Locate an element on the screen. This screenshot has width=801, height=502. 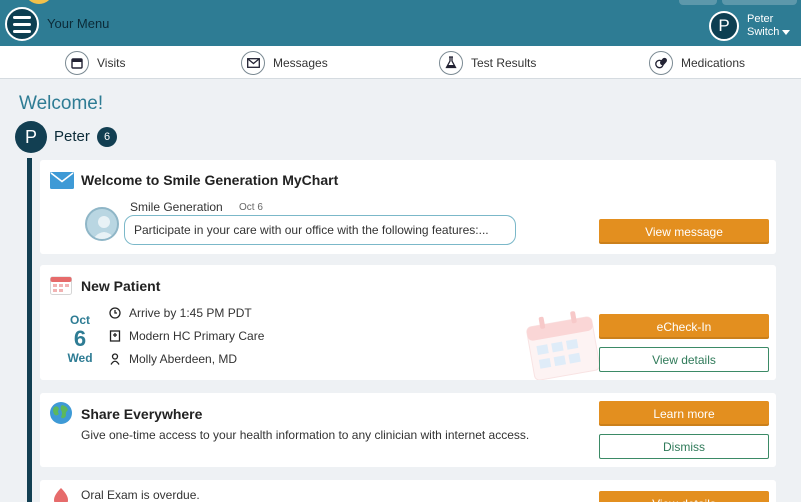
globe-icon is located at coordinates (61, 413).